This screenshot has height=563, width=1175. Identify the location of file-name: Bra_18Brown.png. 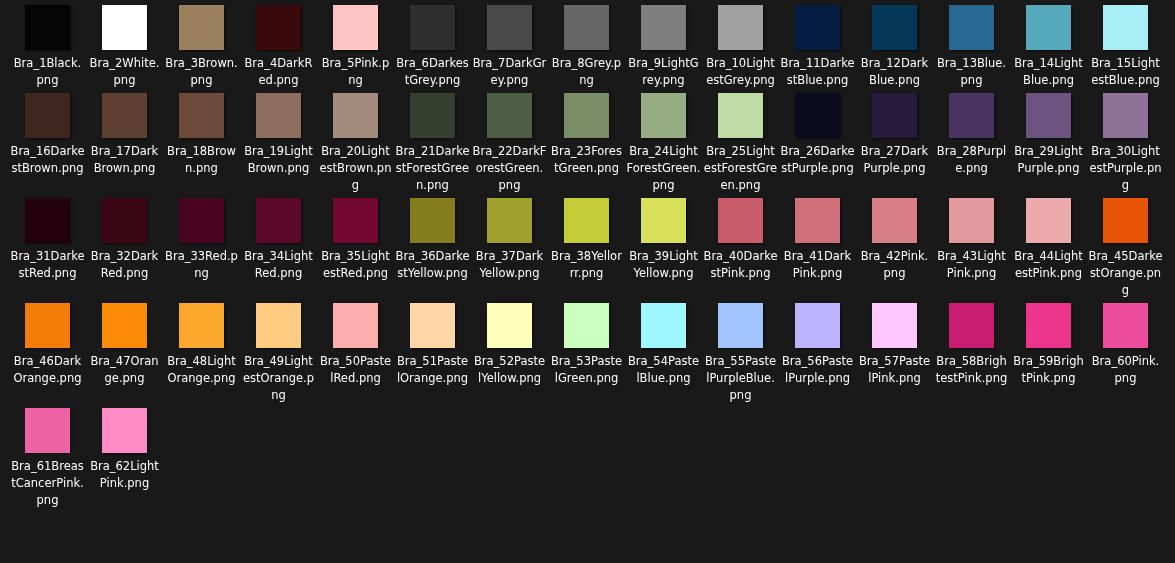
(201, 160).